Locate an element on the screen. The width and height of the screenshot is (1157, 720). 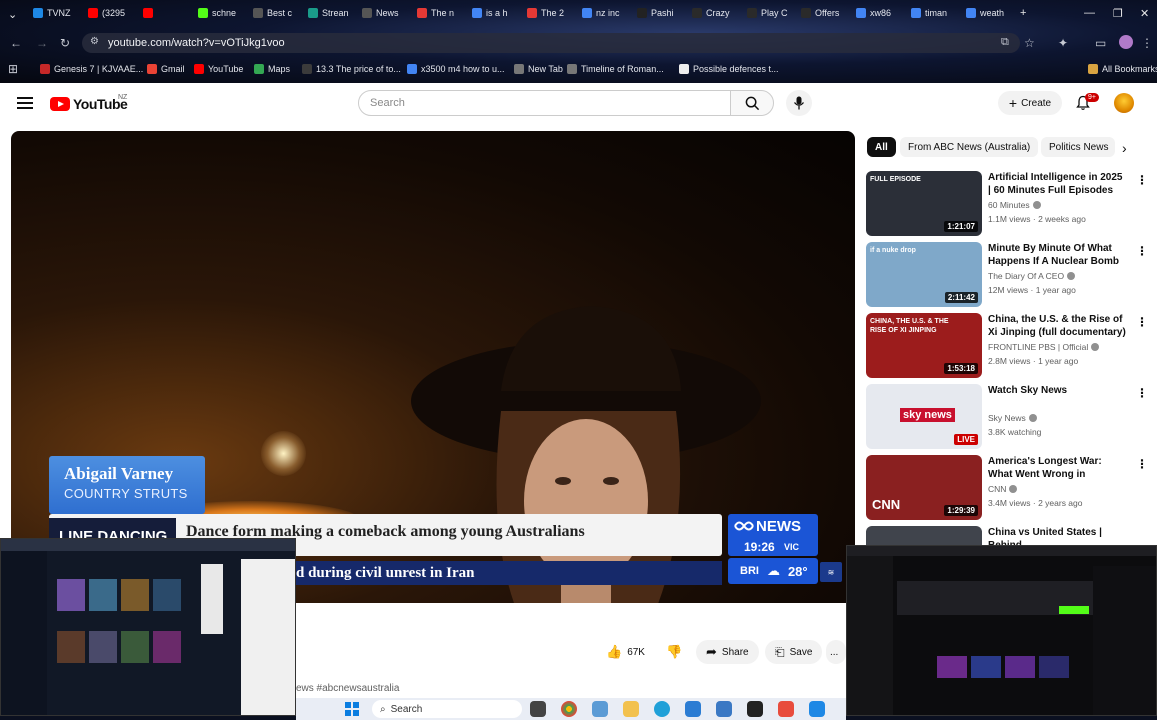
bookmark-item: New Tab is located at coordinates (538, 69).